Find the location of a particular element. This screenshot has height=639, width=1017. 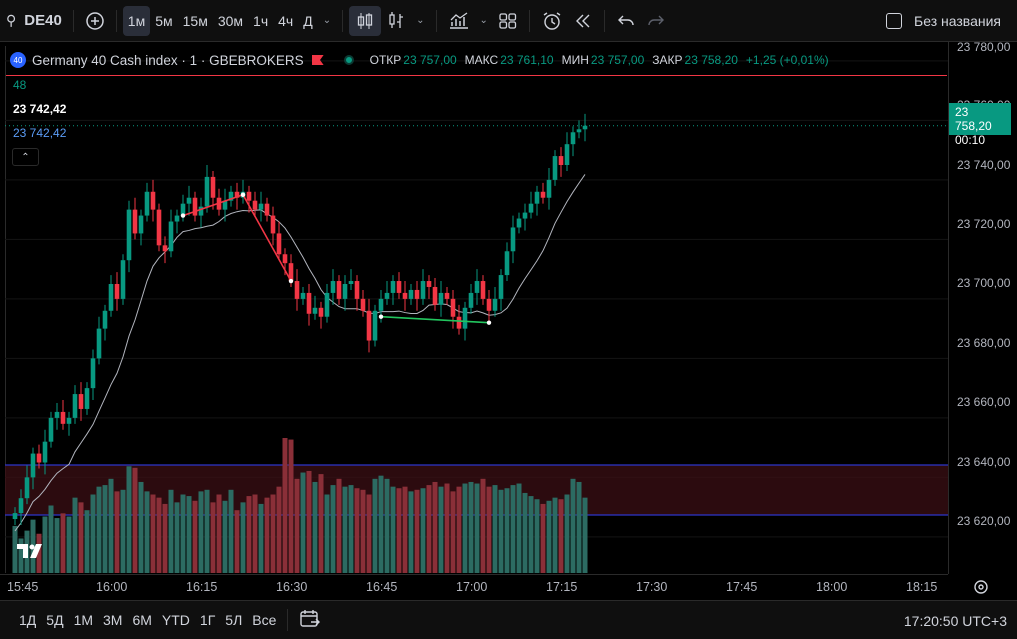

legend-title: Germany 40 Cash index · 1 · GBEBROKERS is located at coordinates (168, 60).